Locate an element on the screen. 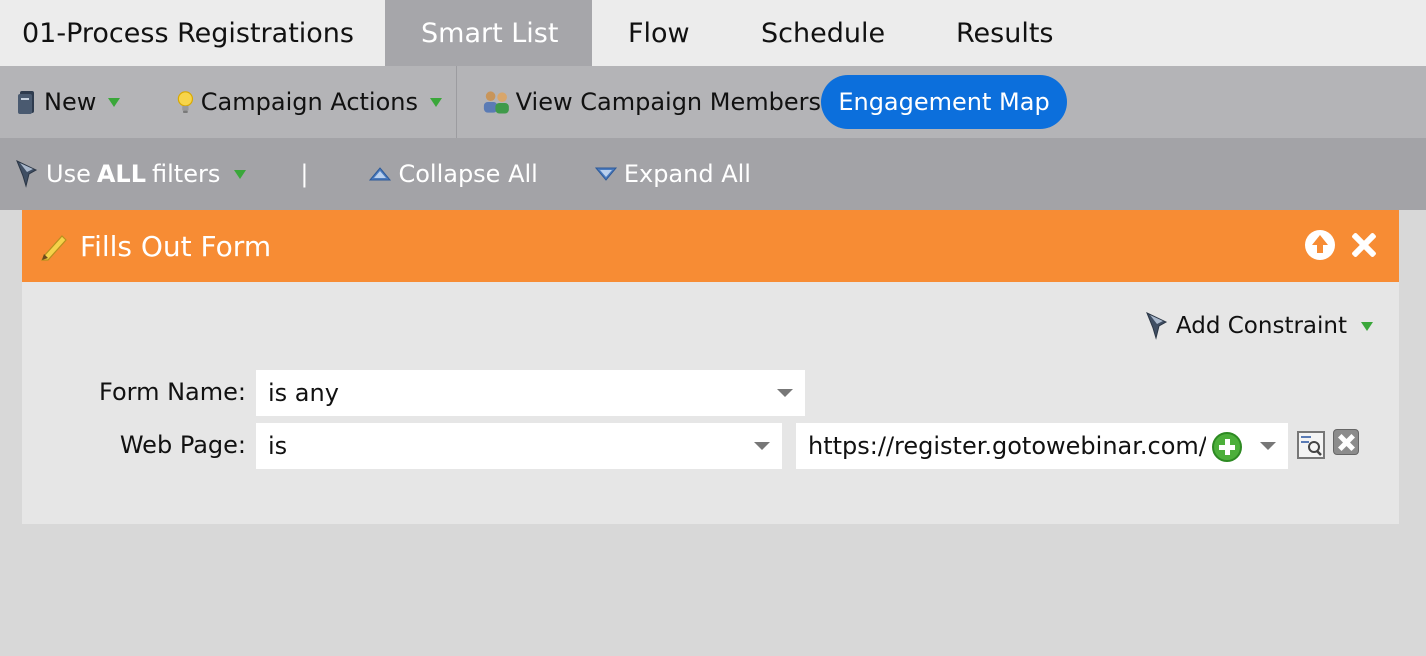 This screenshot has height=656, width=1426. filter-title: Fills Out Form is located at coordinates (176, 246).